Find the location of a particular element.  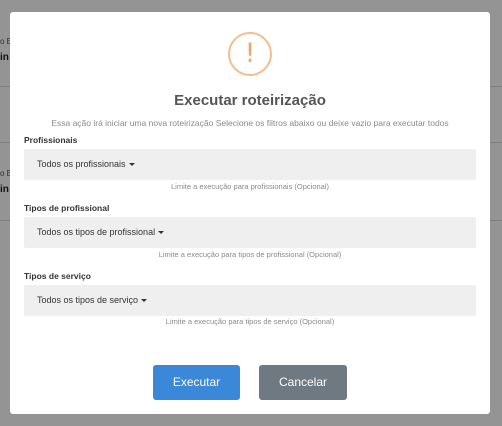

service-types-select-value-wrap: Todos os tipos de serviço is located at coordinates (92, 300).